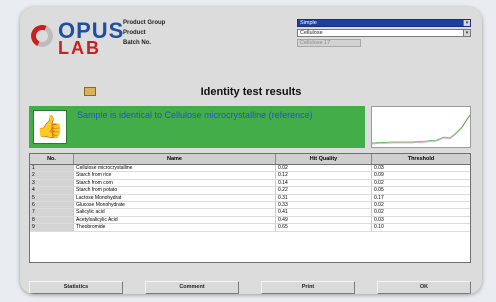  I want to click on ok-button: OK, so click(424, 287).